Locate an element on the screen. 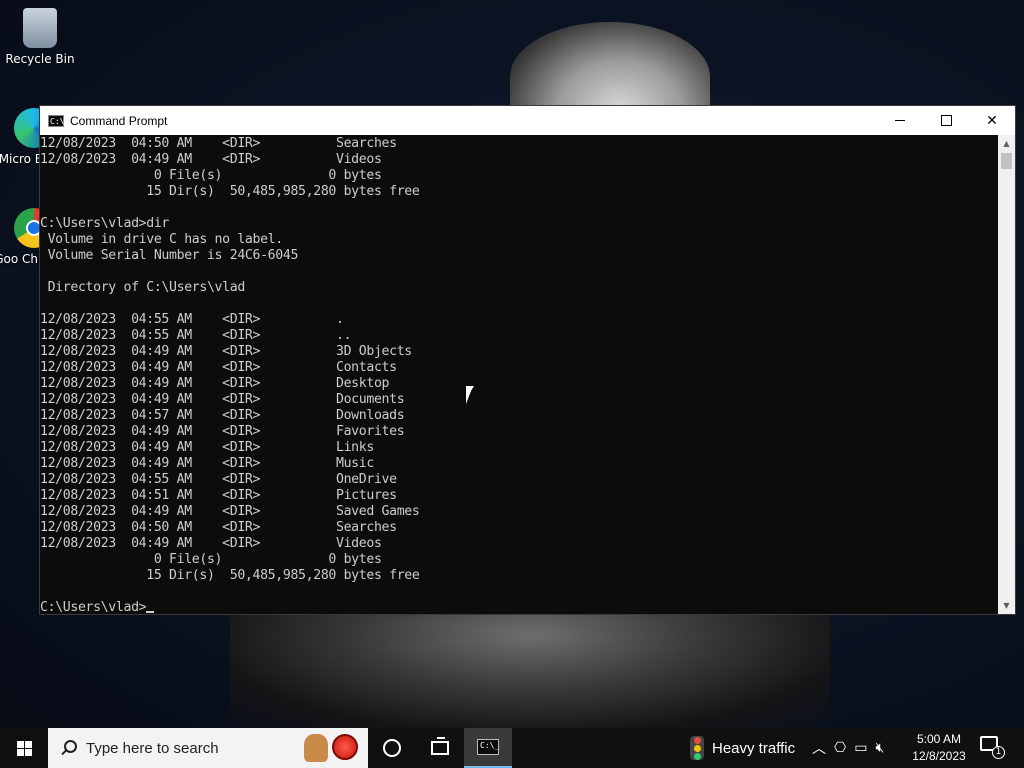 The width and height of the screenshot is (1024, 768). maximize-icon is located at coordinates (946, 120).